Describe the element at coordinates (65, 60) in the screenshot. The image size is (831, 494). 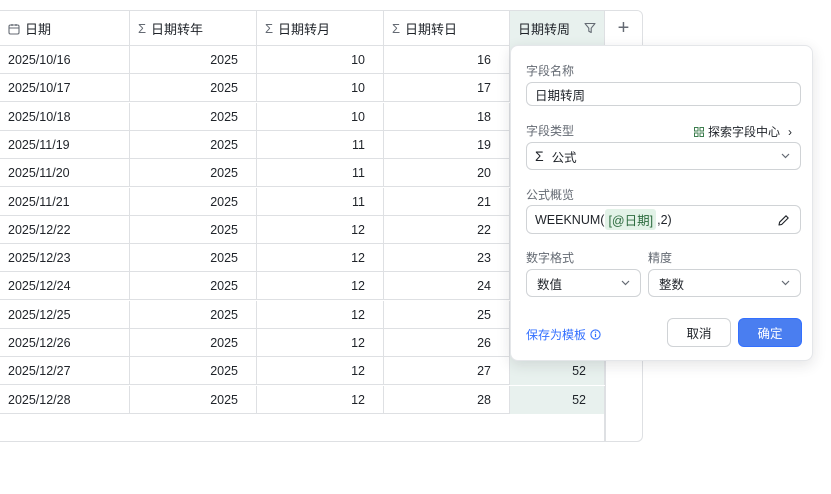
I see `cell-date: 2025/10/16` at that location.